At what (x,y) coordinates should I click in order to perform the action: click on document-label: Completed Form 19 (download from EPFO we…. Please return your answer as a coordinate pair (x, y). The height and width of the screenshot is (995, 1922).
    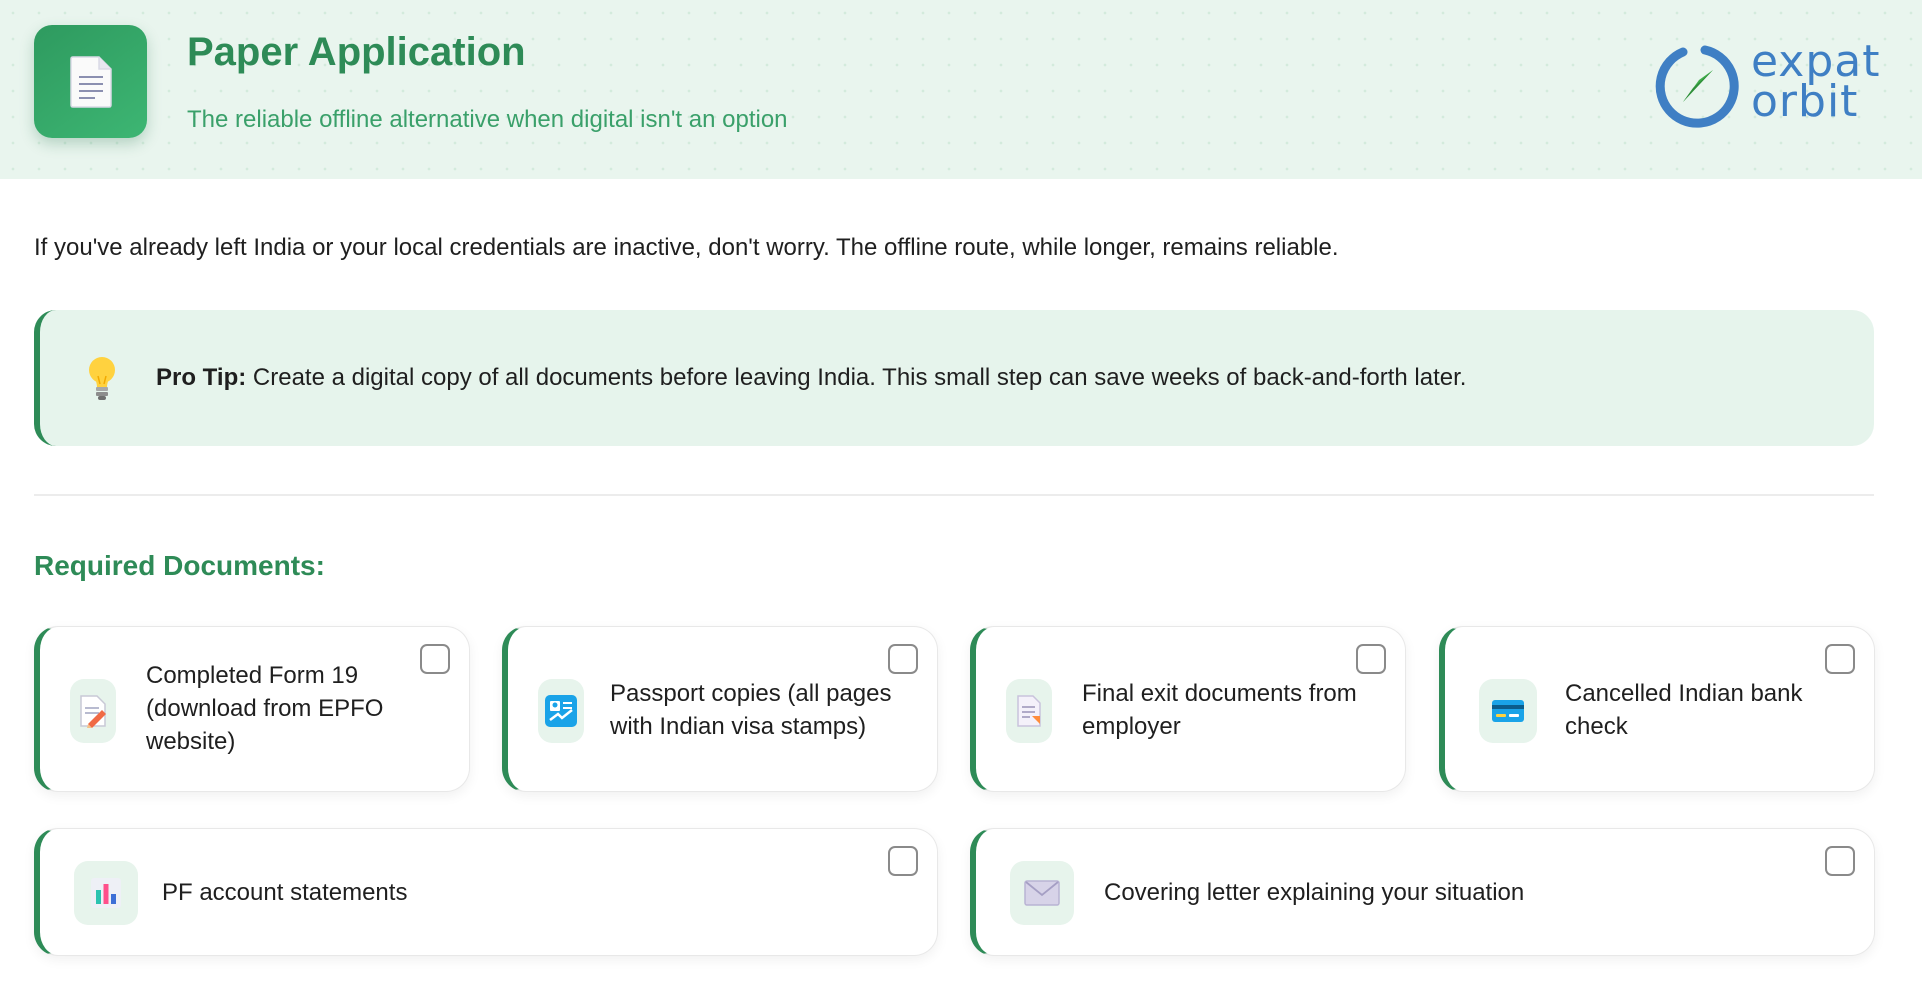
    Looking at the image, I should click on (265, 708).